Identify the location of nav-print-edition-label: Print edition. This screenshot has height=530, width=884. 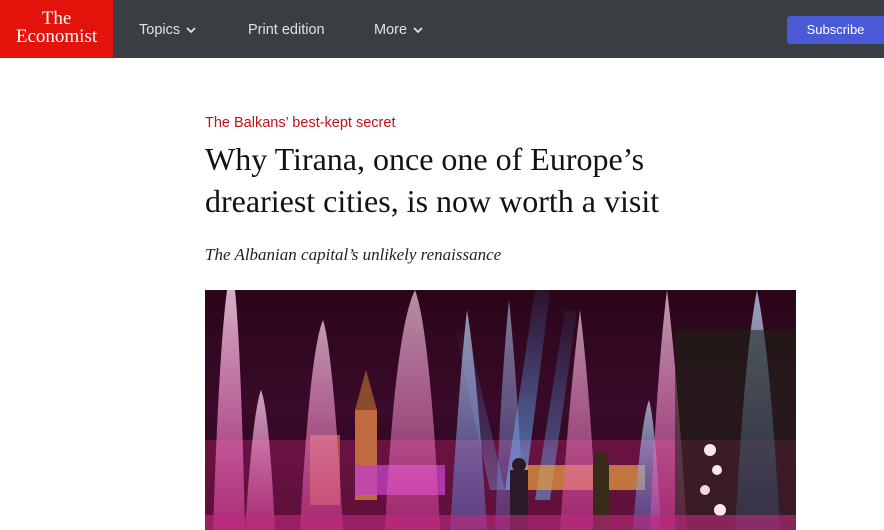
(286, 30).